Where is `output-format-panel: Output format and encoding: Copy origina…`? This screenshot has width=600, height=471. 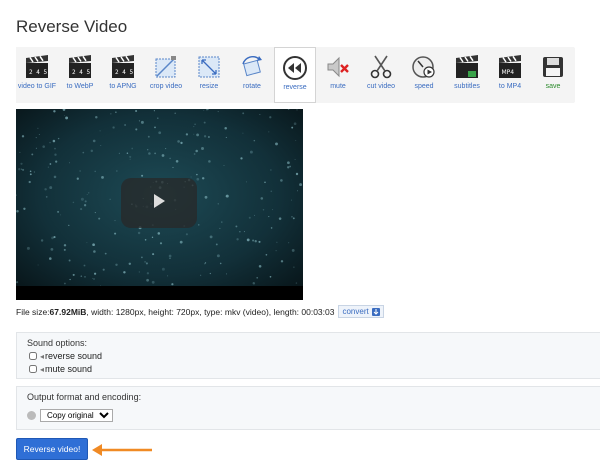
output-format-panel: Output format and encoding: Copy origina… is located at coordinates (308, 408).